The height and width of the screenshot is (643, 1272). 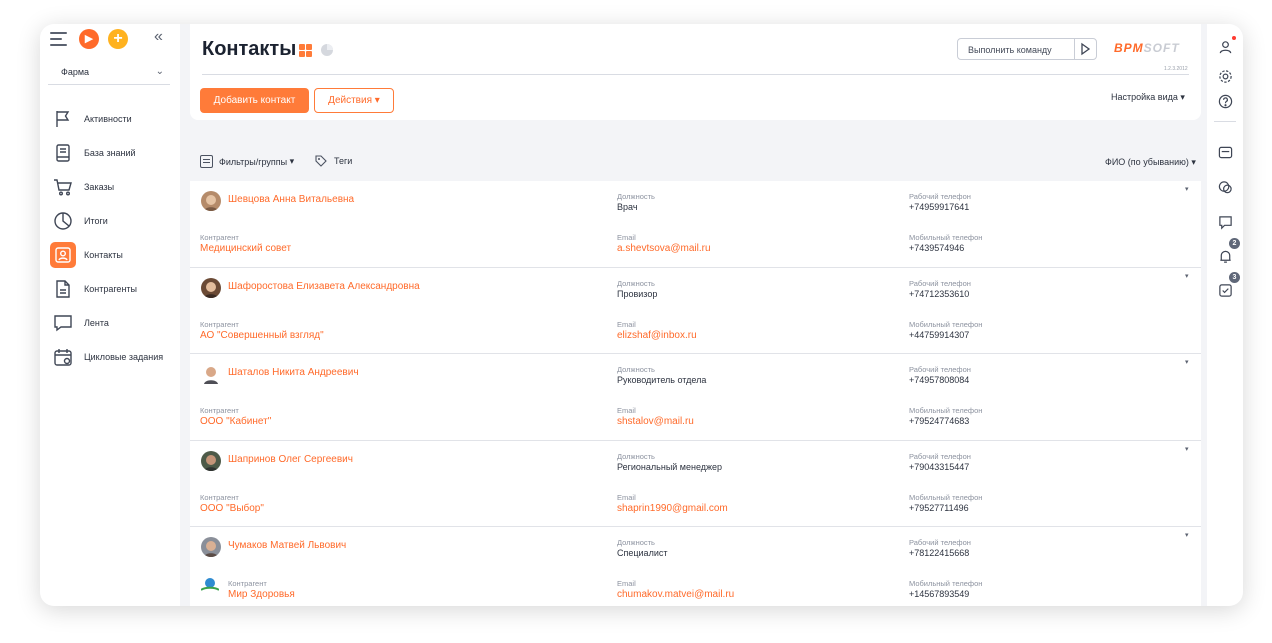 What do you see at coordinates (1225, 121) in the screenshot?
I see `divider` at bounding box center [1225, 121].